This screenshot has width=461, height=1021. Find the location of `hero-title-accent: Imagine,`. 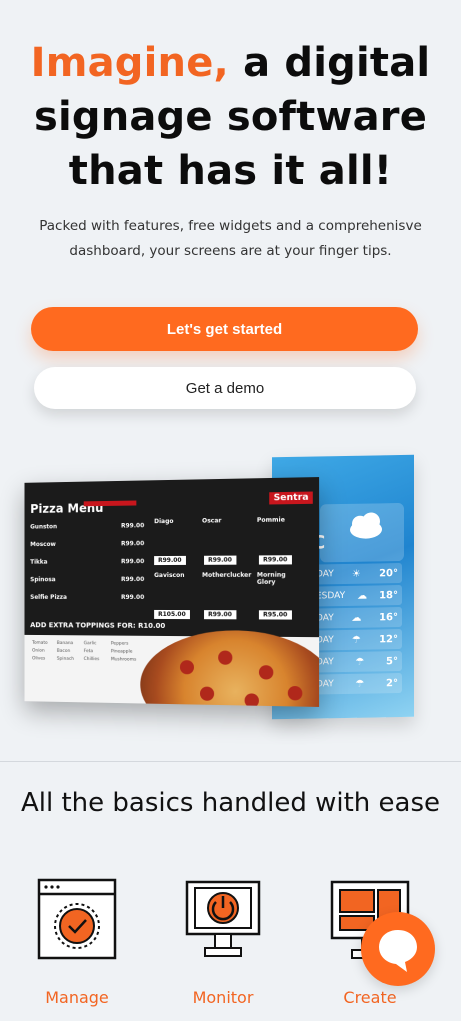

hero-title-accent: Imagine, is located at coordinates (129, 63).